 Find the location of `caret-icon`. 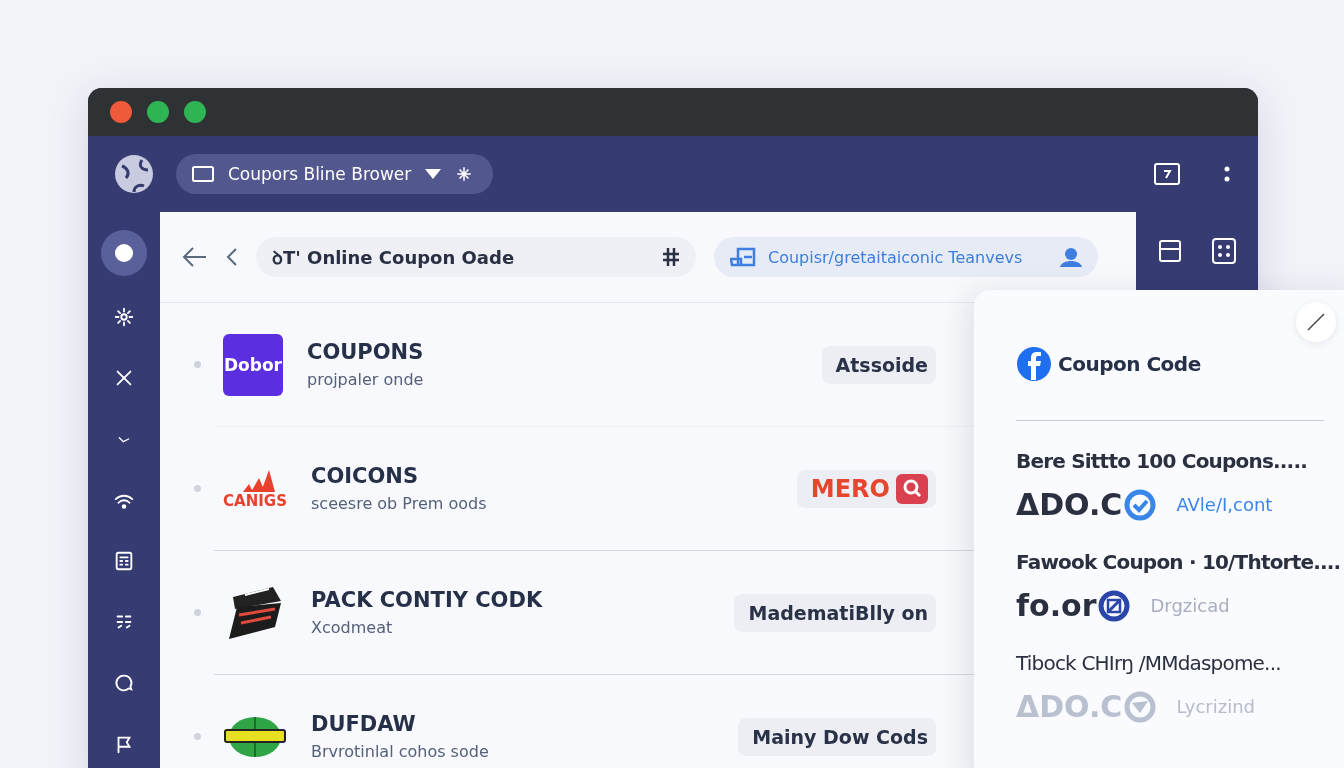

caret-icon is located at coordinates (433, 174).